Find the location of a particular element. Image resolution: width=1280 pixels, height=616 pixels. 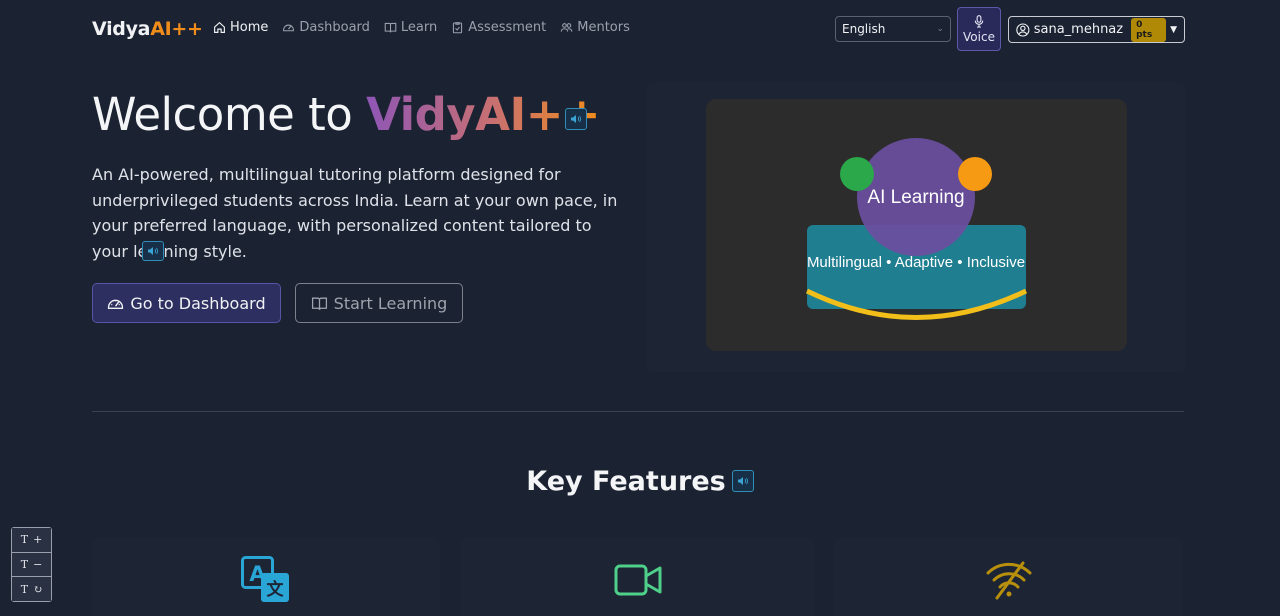

start-learning-button: Start Learning is located at coordinates (379, 303).